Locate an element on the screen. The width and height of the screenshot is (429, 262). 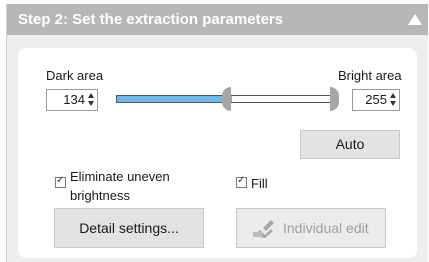
dark-area-spinbox: 134 is located at coordinates (72, 100).